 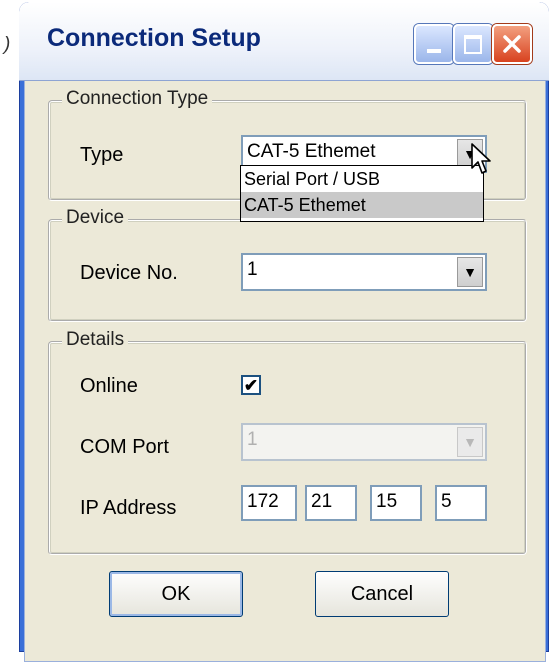 I want to click on type-select-value: CAT-5 Ethemet, so click(x=311, y=151).